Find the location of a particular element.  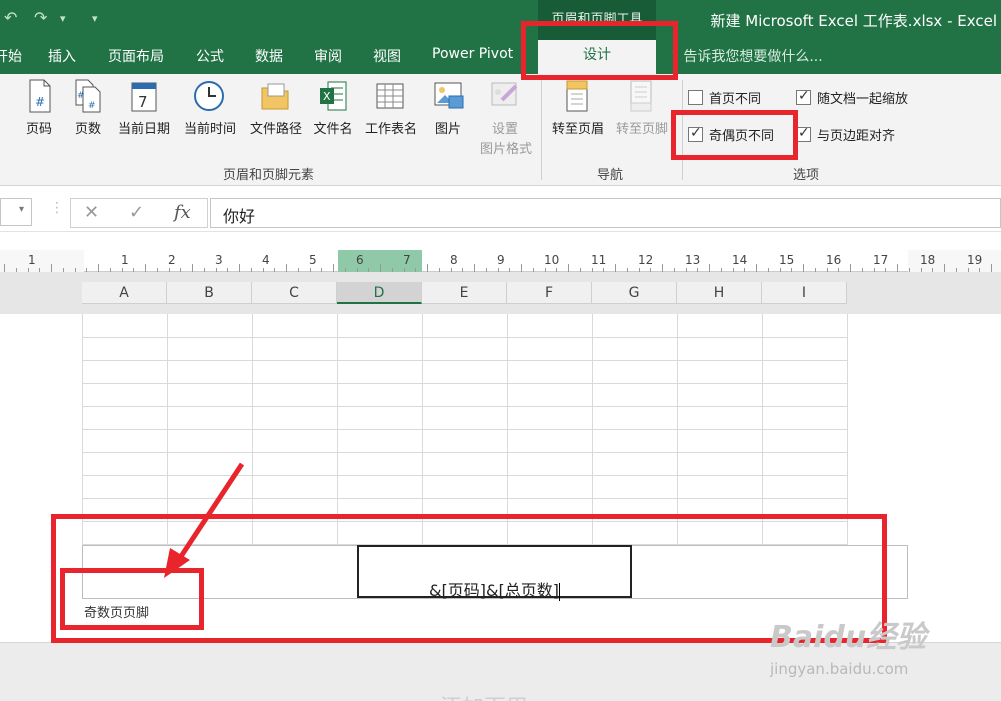

column-header-g: G is located at coordinates (634, 293).